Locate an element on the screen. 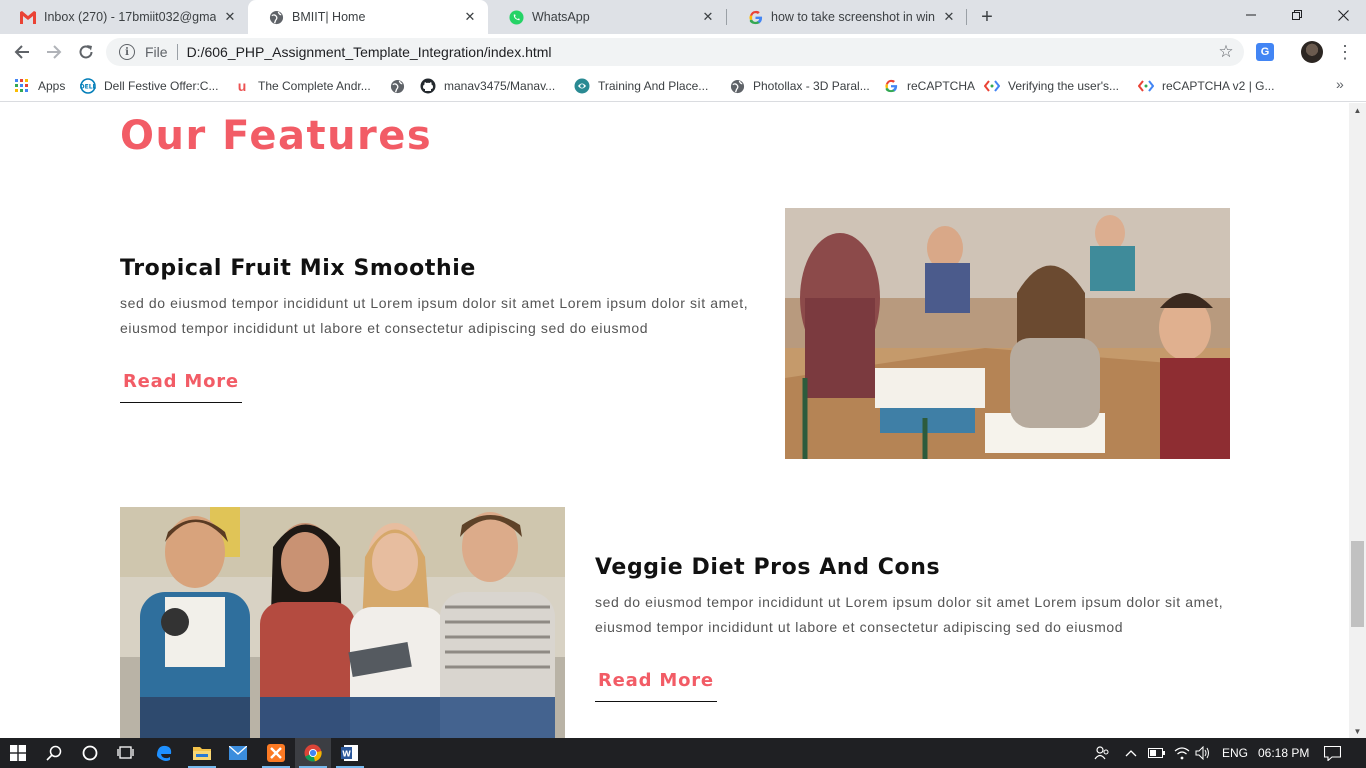 This screenshot has height=768, width=1366. word-icon: W is located at coordinates (350, 753).